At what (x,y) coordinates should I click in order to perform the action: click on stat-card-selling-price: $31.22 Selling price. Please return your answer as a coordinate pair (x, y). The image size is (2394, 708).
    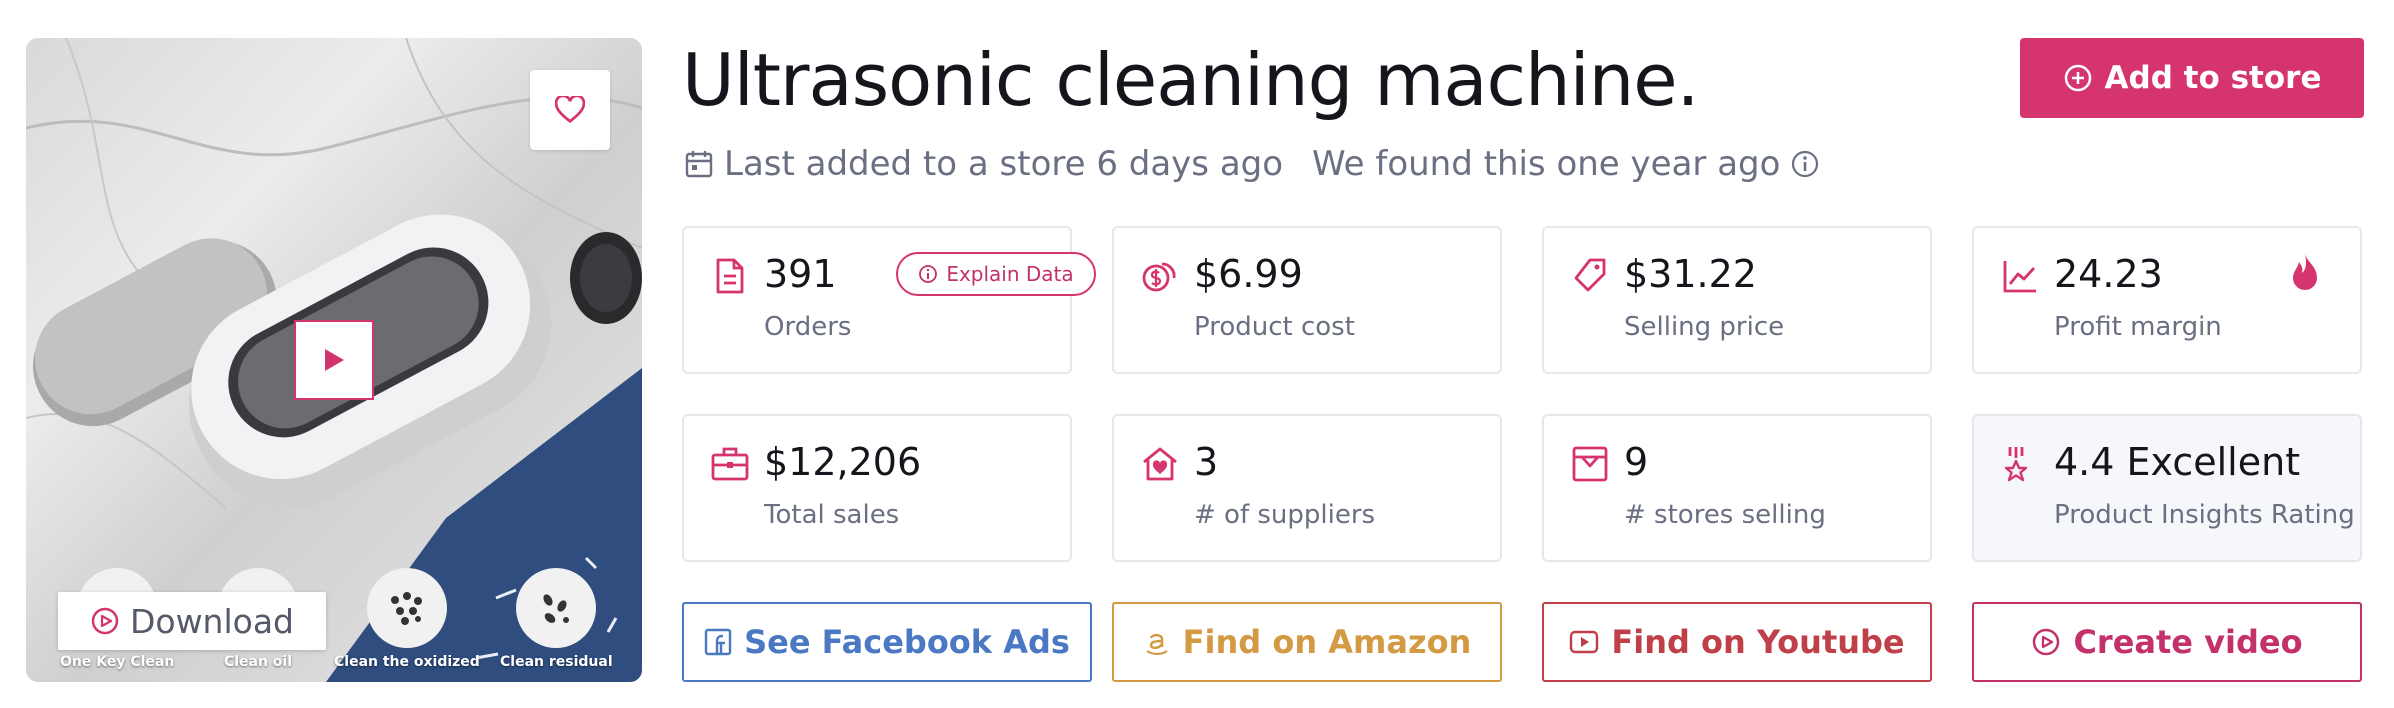
    Looking at the image, I should click on (1737, 300).